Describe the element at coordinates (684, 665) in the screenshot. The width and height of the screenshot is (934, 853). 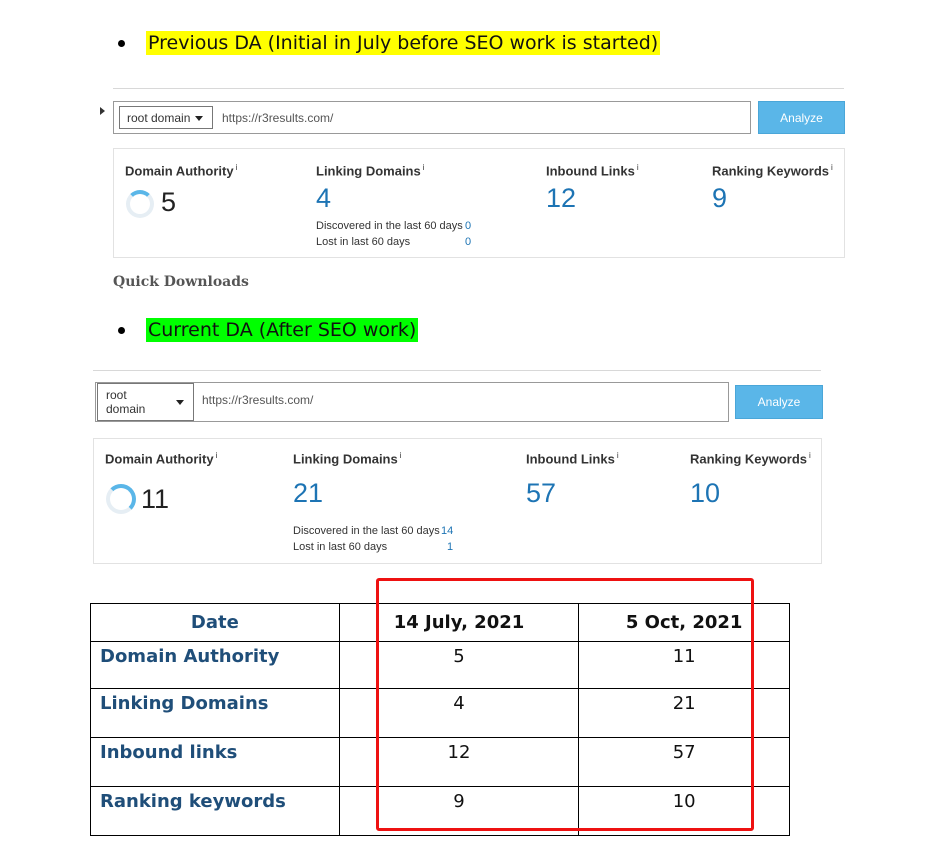
I see `cell-value: 11` at that location.